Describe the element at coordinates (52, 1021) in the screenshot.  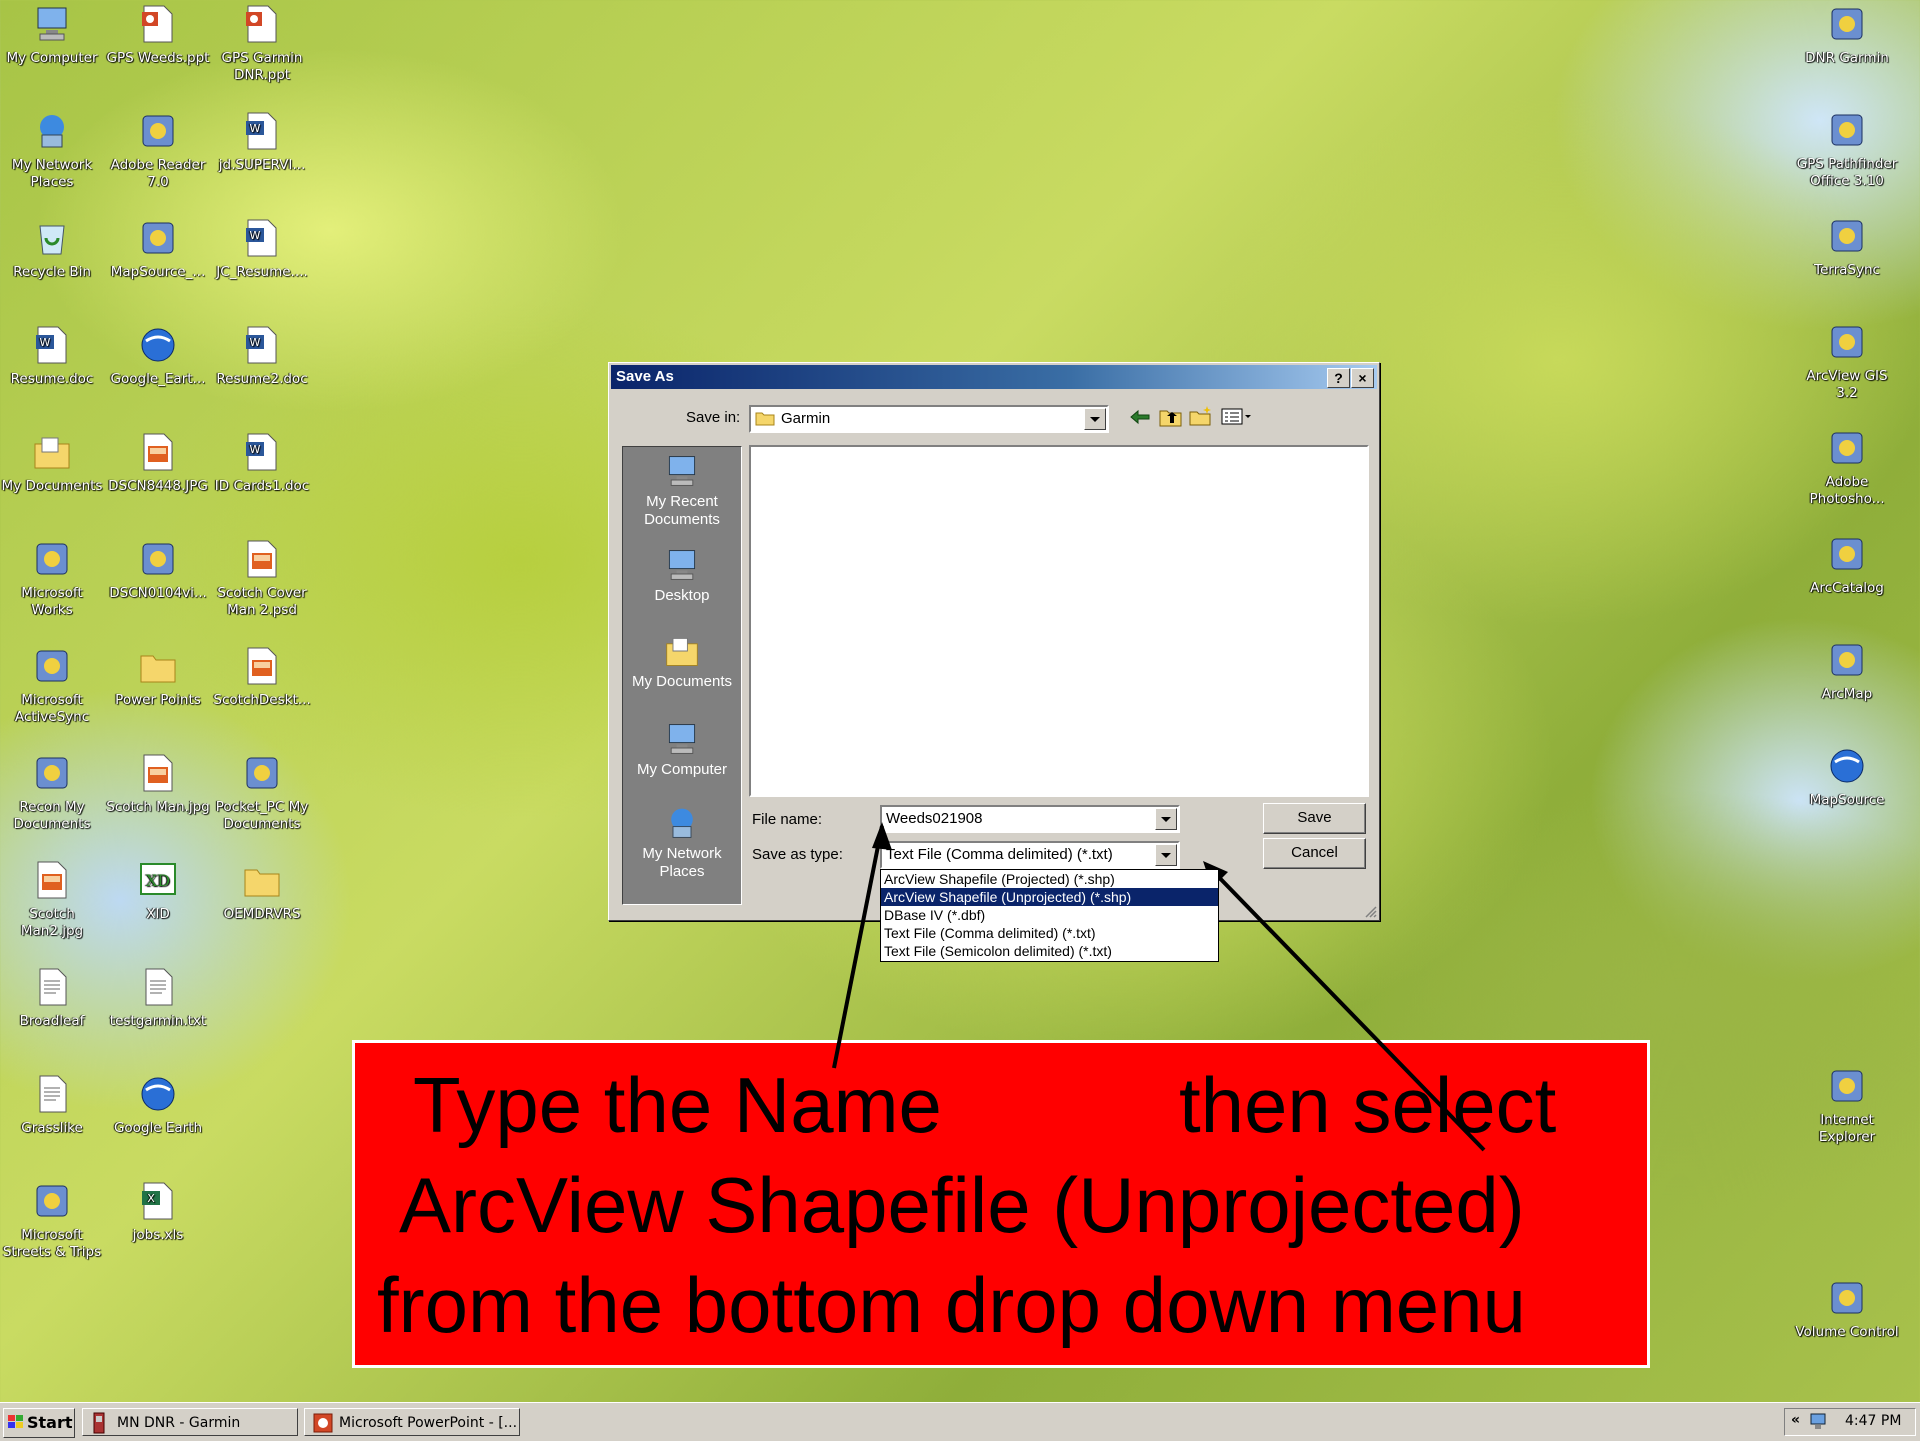
I see `desktop-icon-label: Broadleaf` at that location.